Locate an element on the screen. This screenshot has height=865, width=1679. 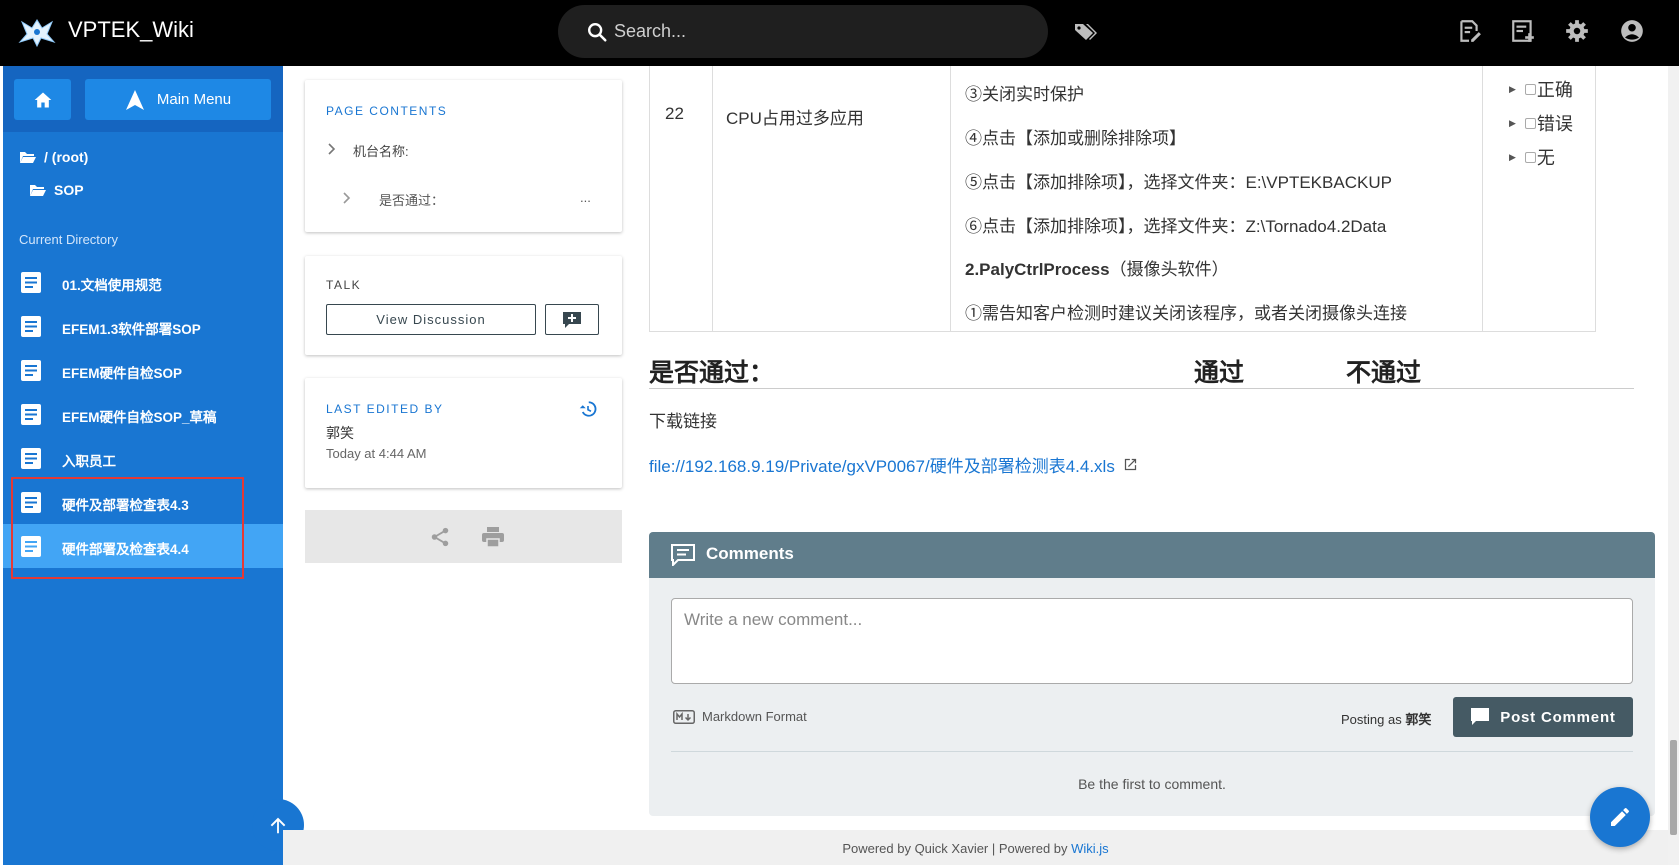
footer-text: Powered by Quick Xavier | Powered by is located at coordinates (955, 848).